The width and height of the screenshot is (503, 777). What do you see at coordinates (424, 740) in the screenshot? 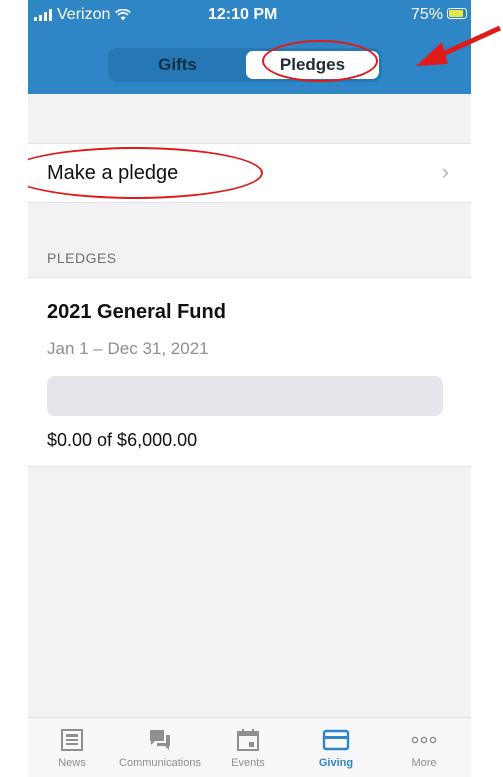
I see `more-icon` at bounding box center [424, 740].